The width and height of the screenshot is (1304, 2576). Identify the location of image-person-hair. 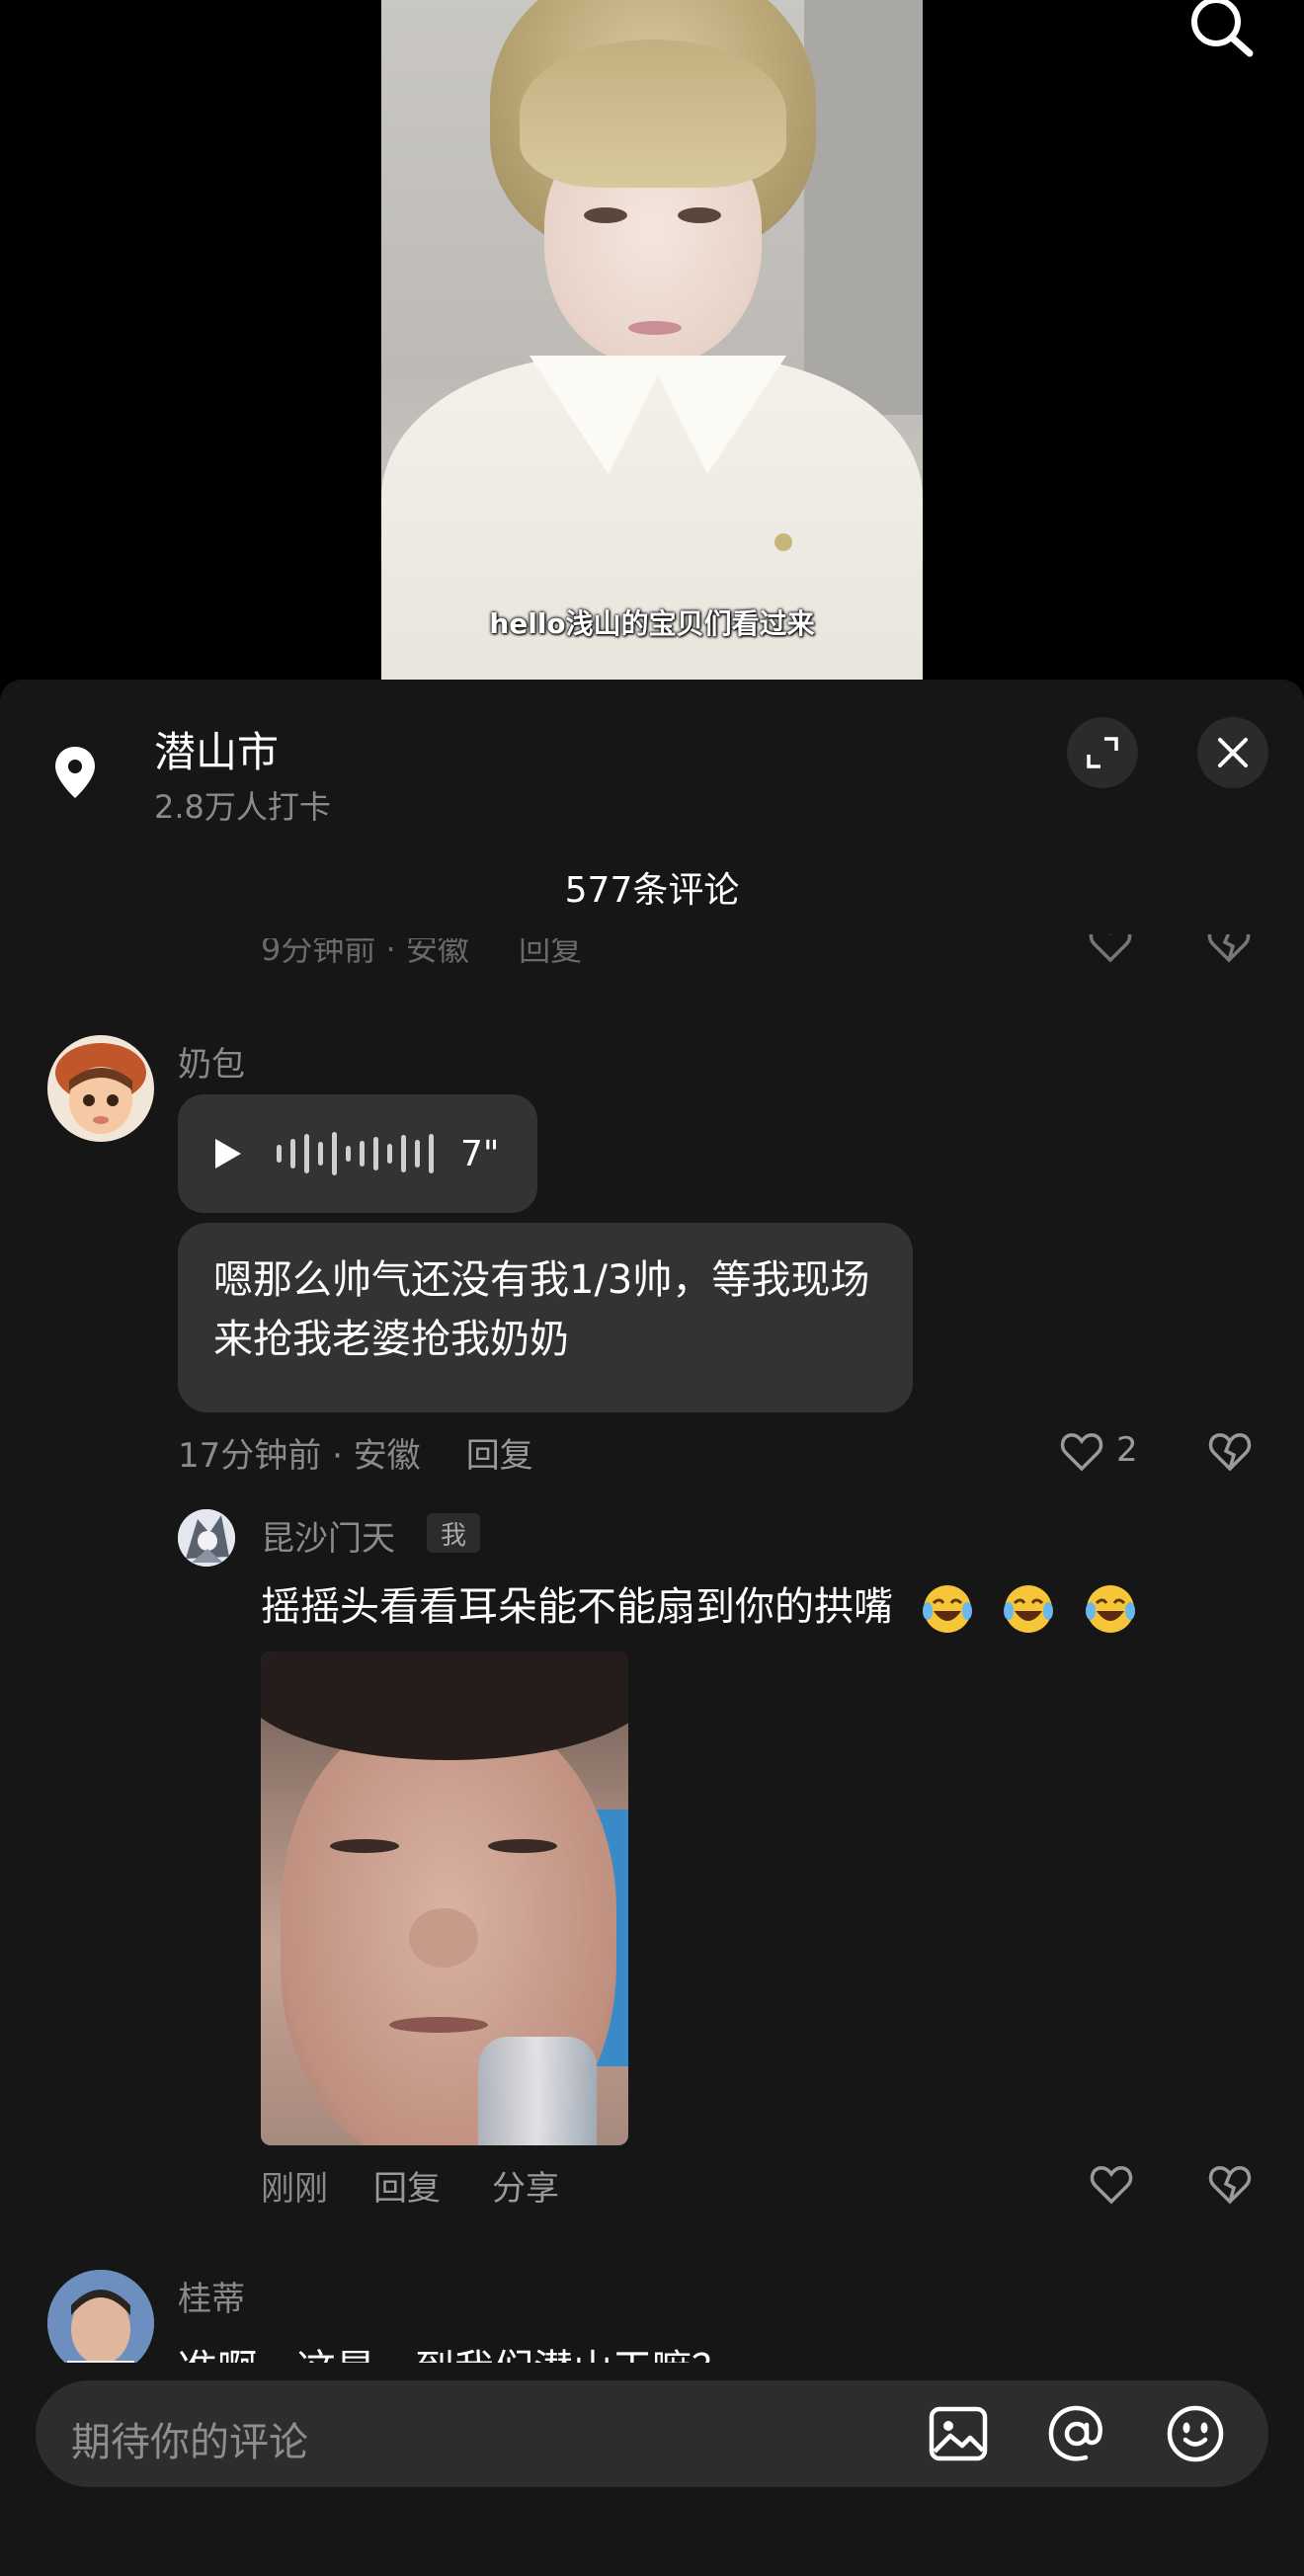
(444, 1705).